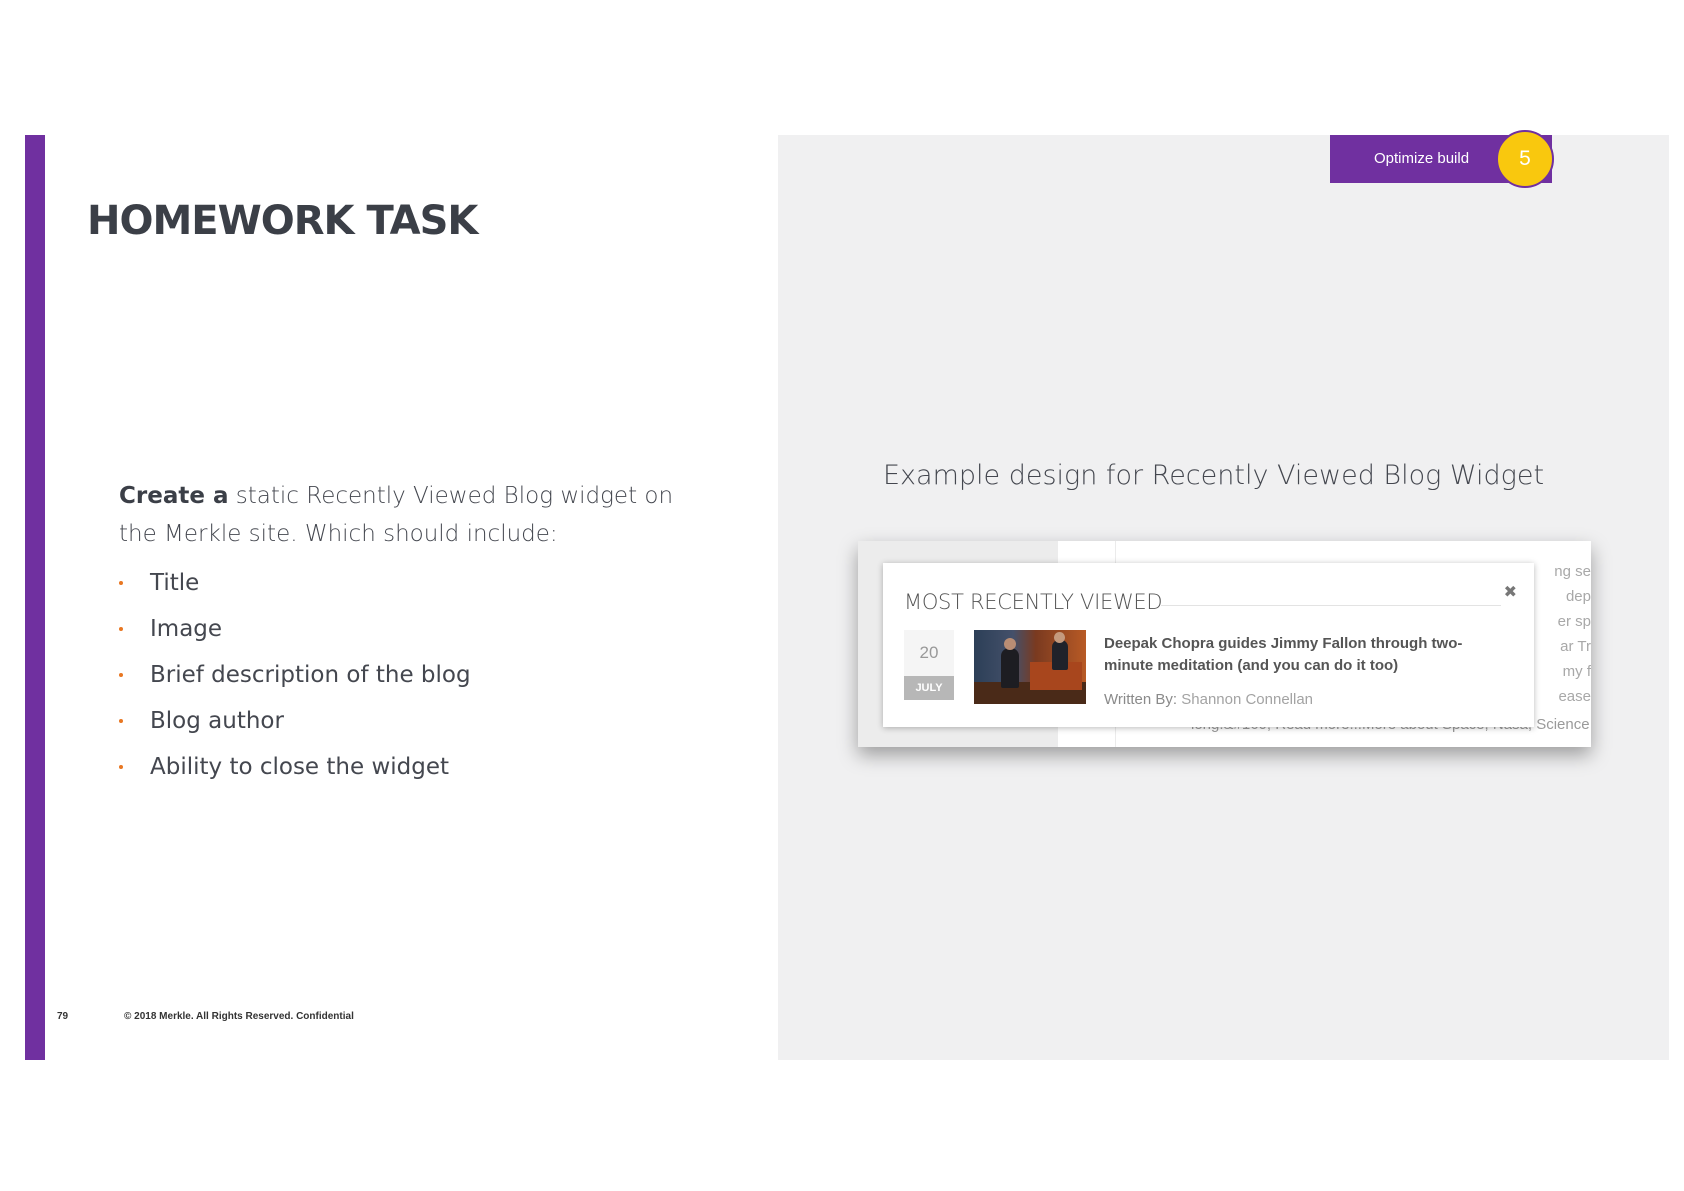 The image size is (1684, 1191). What do you see at coordinates (929, 653) in the screenshot?
I see `date-day: 20` at bounding box center [929, 653].